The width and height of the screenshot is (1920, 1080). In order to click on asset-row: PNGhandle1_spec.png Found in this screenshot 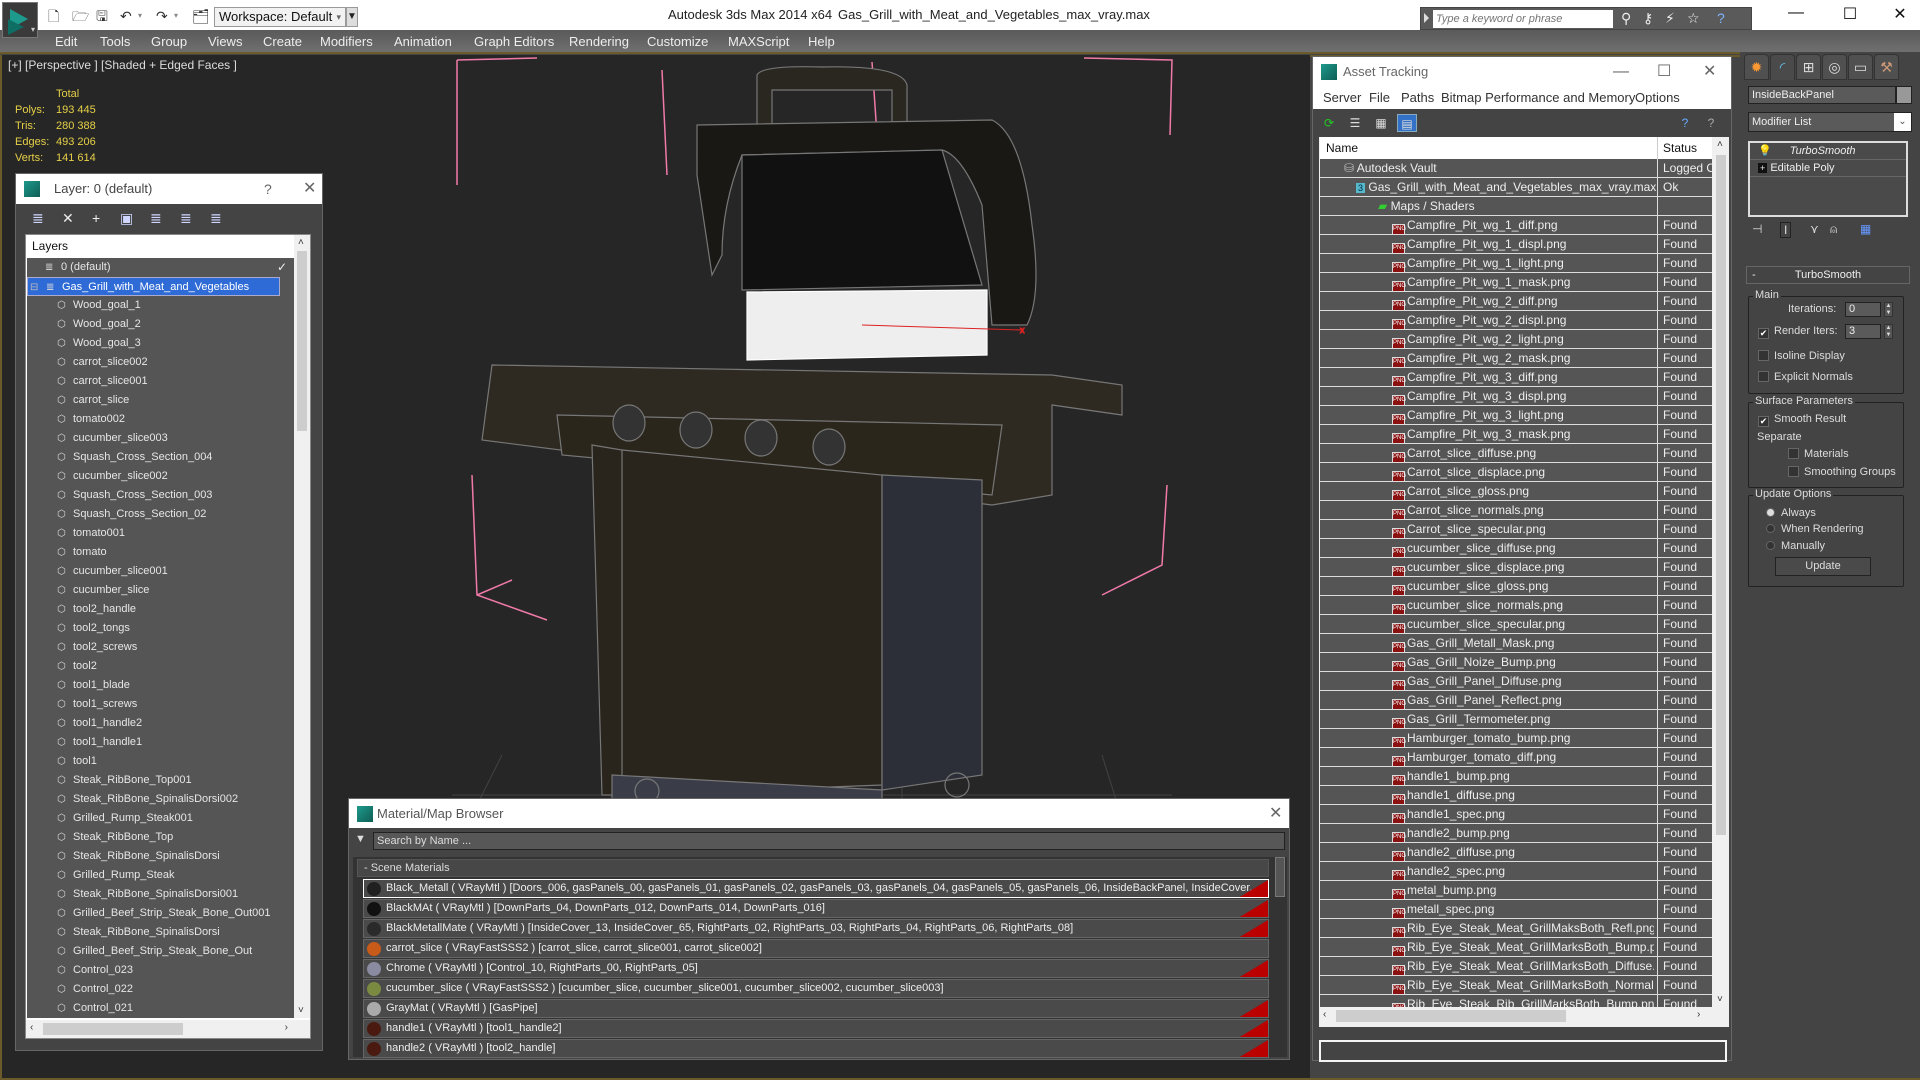, I will do `click(1516, 814)`.